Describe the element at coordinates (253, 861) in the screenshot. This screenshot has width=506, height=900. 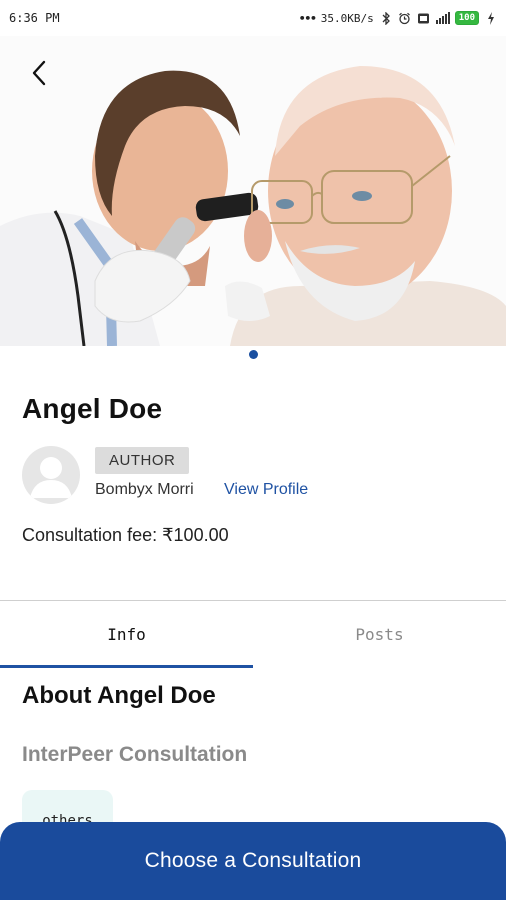
I see `choose-consultation-button: Choose a Consultation` at that location.